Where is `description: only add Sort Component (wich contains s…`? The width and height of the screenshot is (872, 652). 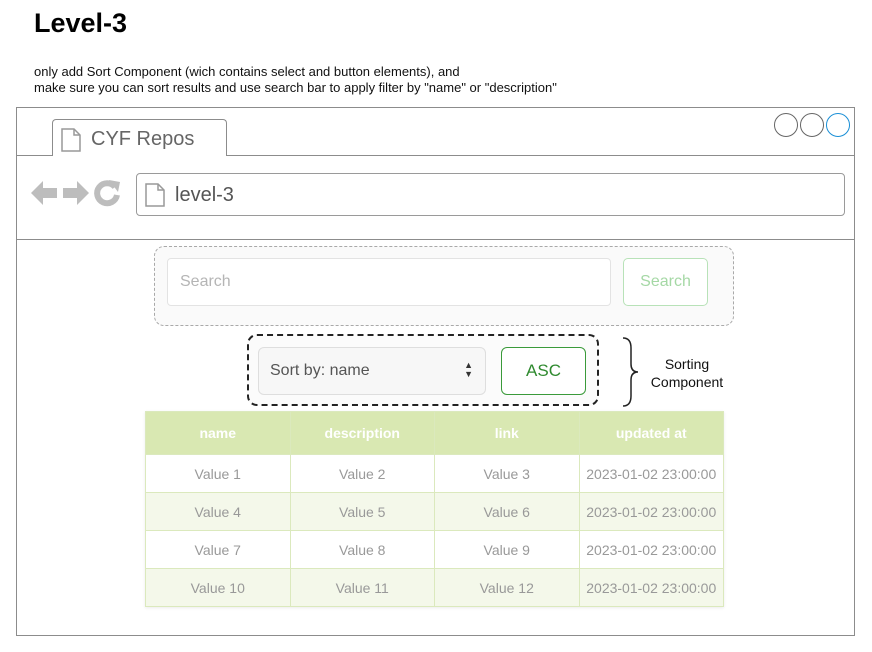 description: only add Sort Component (wich contains s… is located at coordinates (295, 80).